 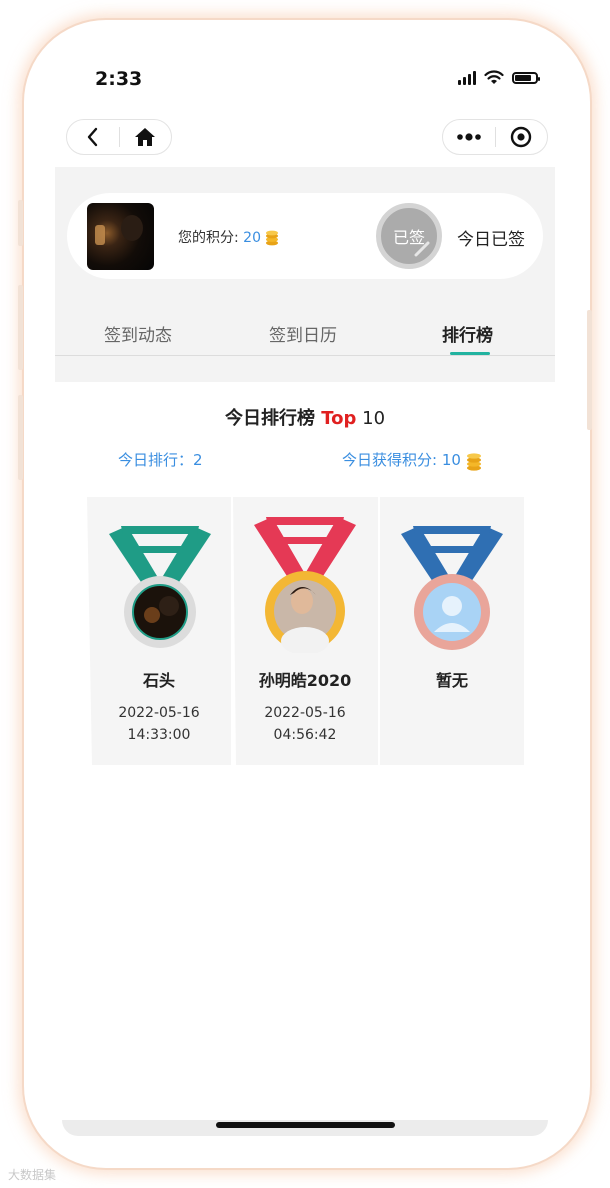 I want to click on home-button, so click(x=146, y=137).